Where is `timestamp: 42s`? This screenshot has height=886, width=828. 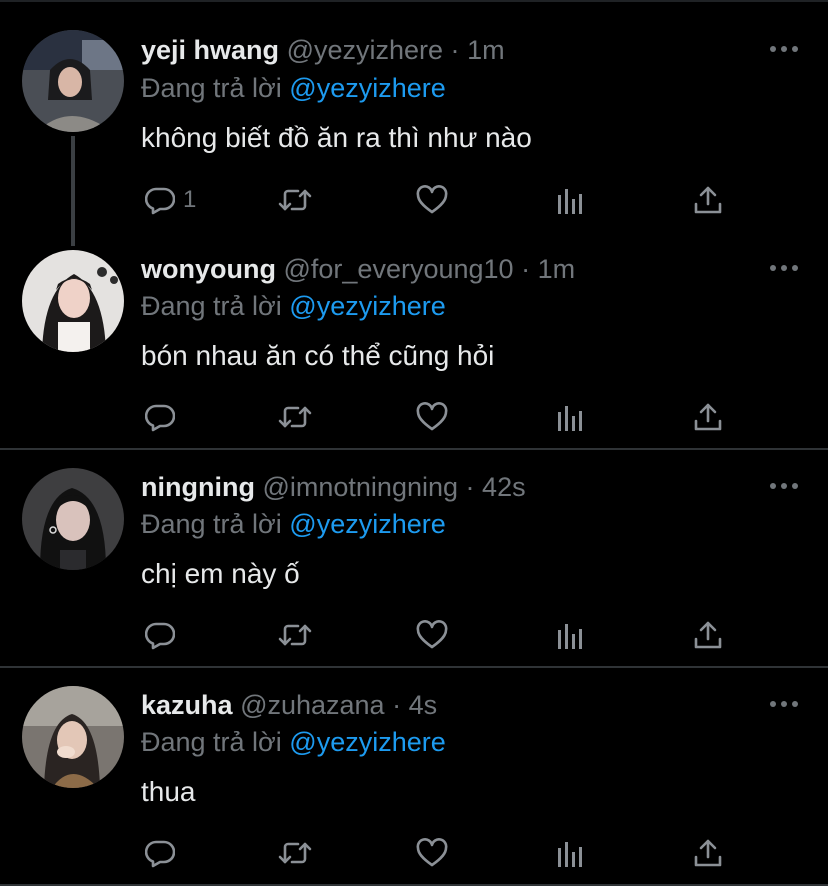
timestamp: 42s is located at coordinates (504, 487).